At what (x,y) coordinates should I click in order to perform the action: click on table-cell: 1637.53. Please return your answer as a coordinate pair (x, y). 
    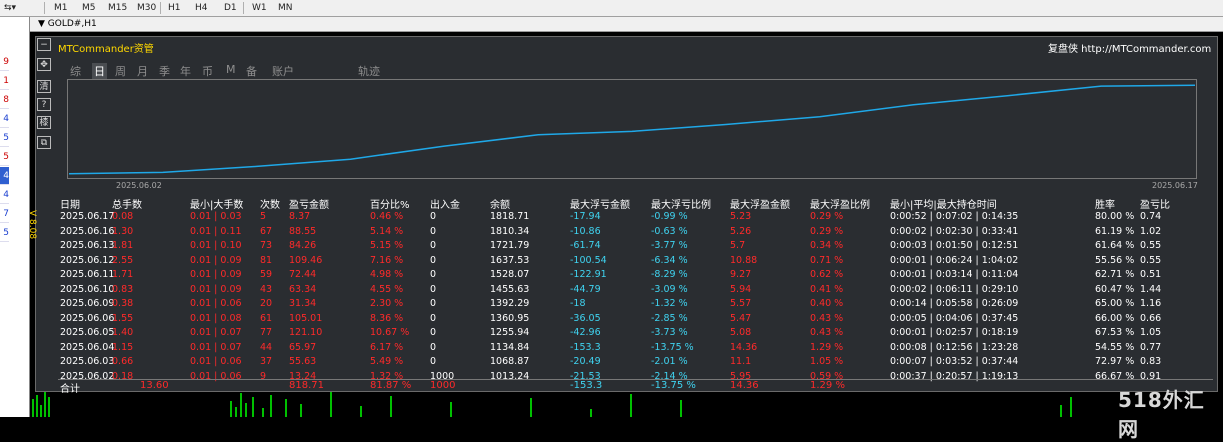
    Looking at the image, I should click on (510, 260).